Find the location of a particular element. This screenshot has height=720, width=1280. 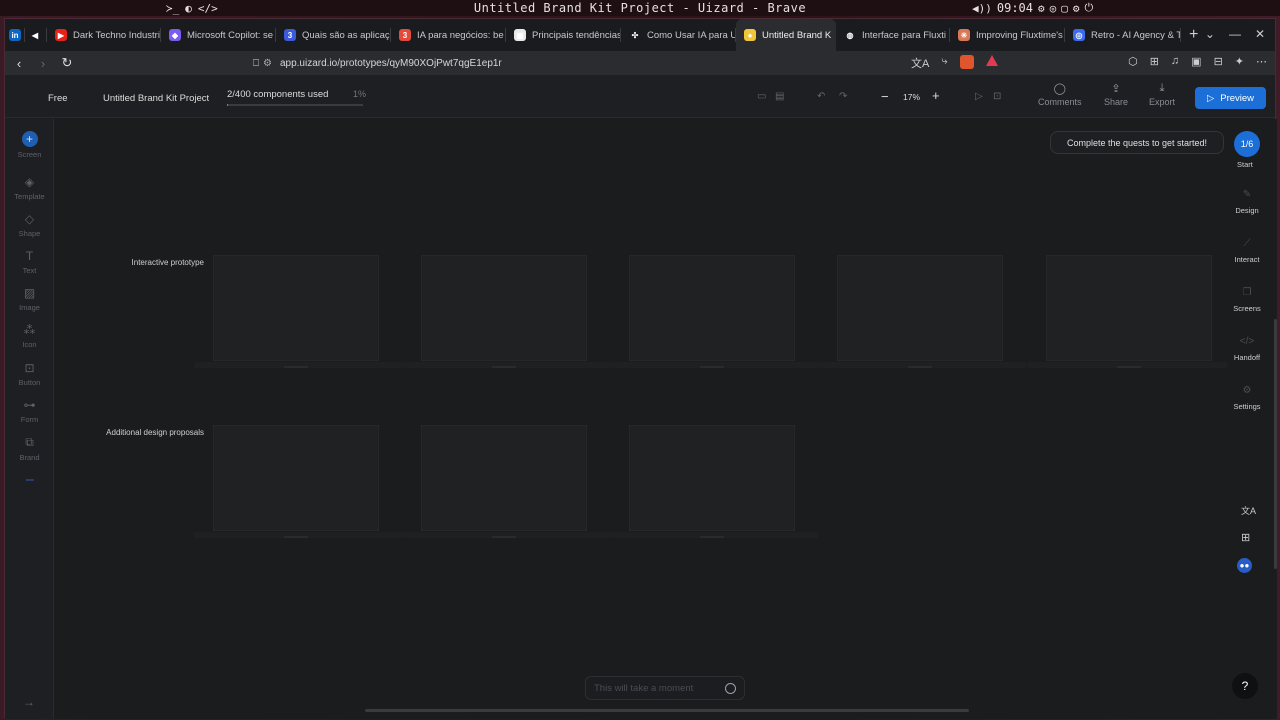

screenshot-icon: ⊞ is located at coordinates (1154, 61).